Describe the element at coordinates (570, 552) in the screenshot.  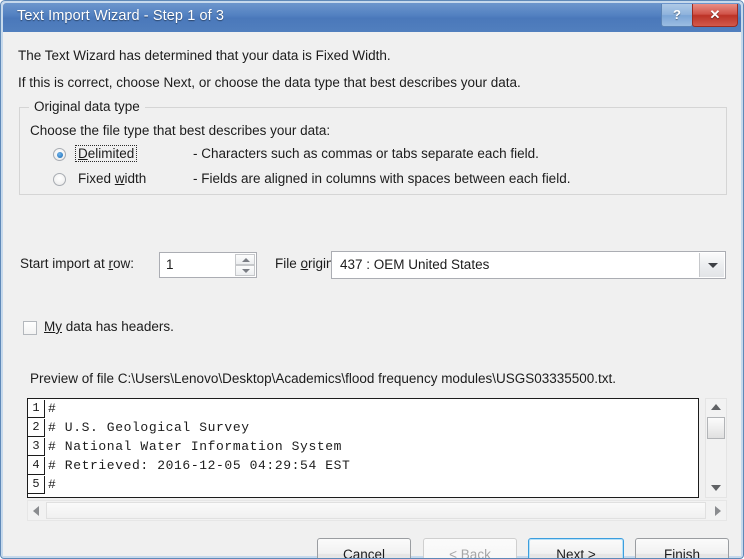
I see `next-mid: e` at that location.